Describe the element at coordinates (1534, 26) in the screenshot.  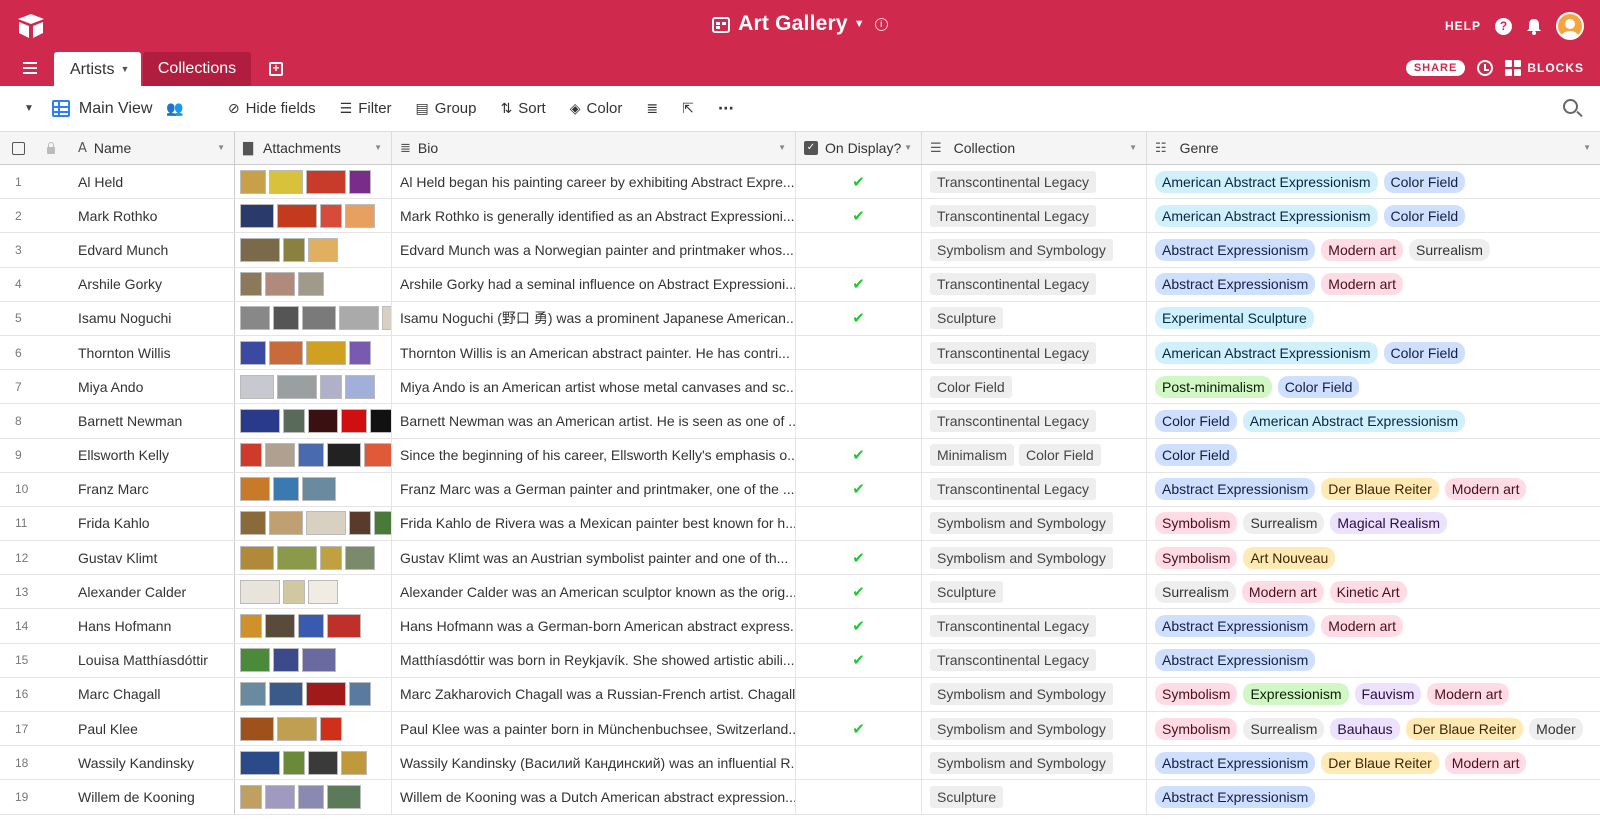
I see `bell-icon` at that location.